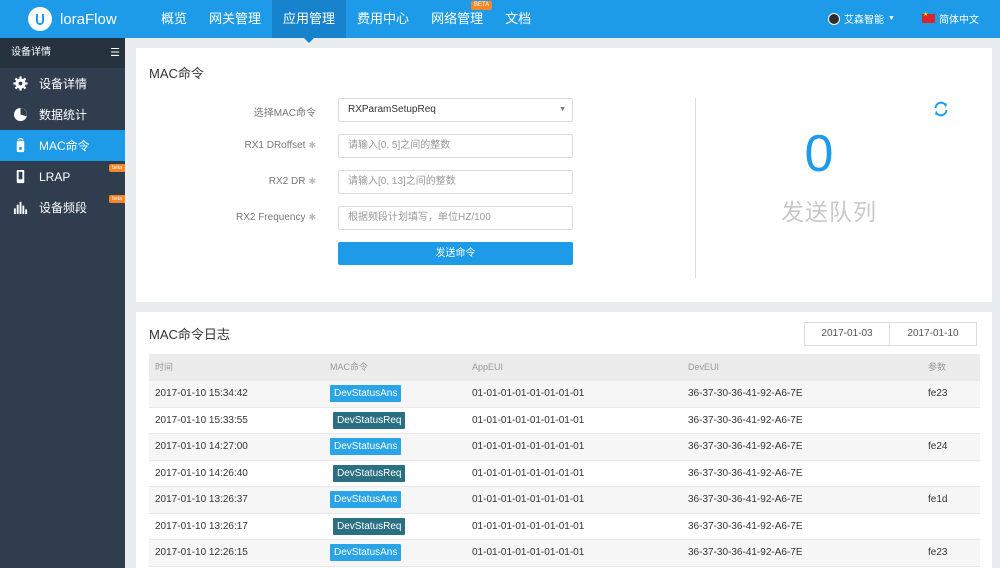  I want to click on avatar, so click(834, 18).